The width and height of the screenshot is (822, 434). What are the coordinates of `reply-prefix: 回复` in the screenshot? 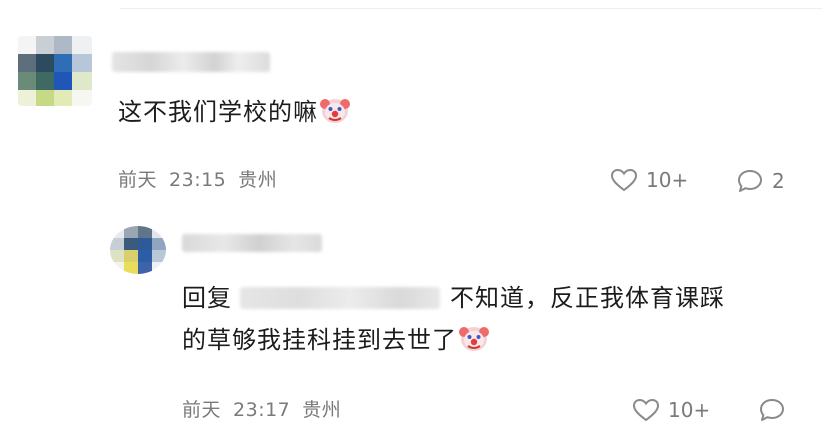 It's located at (207, 298).